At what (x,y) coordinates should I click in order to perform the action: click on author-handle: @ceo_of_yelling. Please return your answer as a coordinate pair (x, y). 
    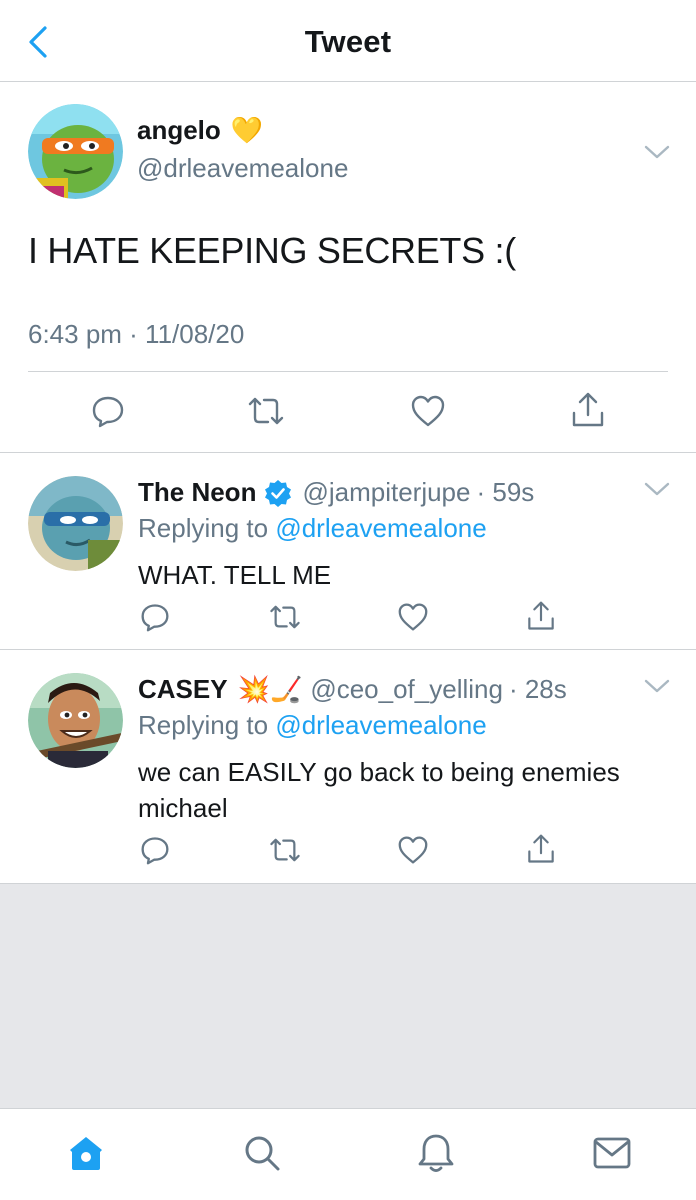
    Looking at the image, I should click on (406, 689).